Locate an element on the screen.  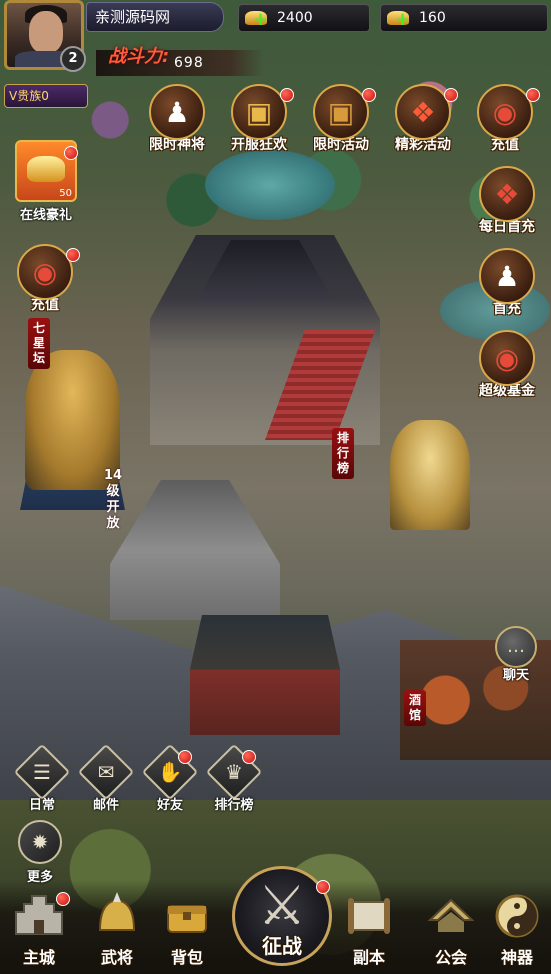
chat-button: … 聊天 is located at coordinates (516, 654).